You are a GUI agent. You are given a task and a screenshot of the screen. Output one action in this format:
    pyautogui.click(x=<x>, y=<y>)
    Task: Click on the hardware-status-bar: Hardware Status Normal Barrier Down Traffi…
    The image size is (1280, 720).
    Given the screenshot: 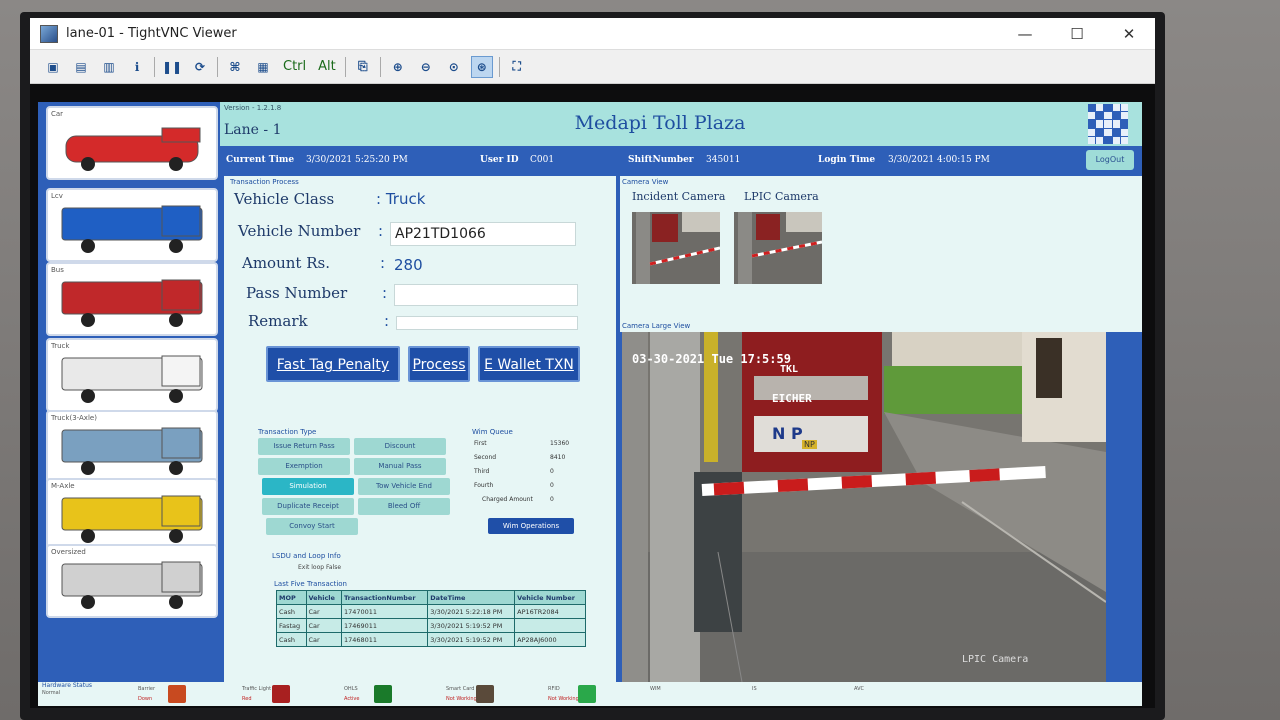 What is the action you would take?
    pyautogui.click(x=590, y=694)
    